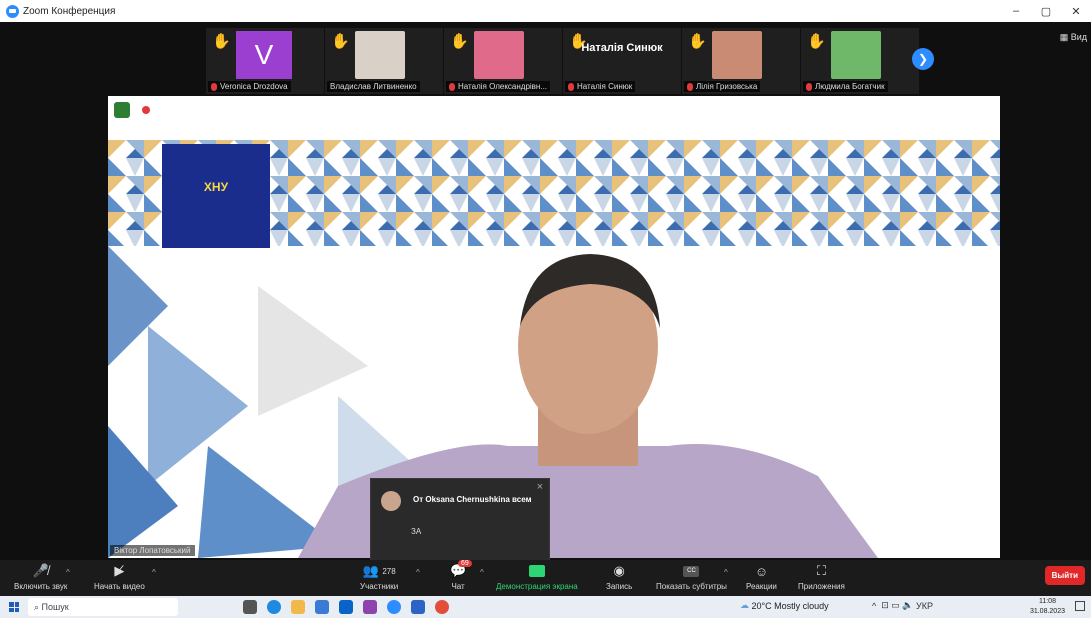 This screenshot has width=1091, height=618. What do you see at coordinates (216, 196) in the screenshot?
I see `university-logo: ХНУ` at bounding box center [216, 196].